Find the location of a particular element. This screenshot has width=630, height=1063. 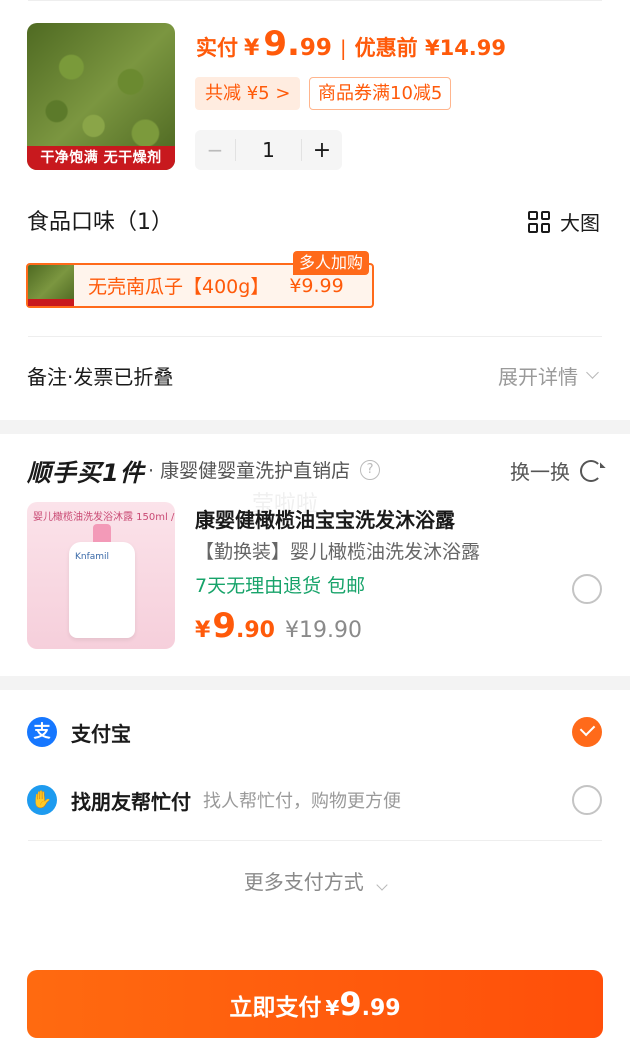

addon-price: ¥ 9 .90 ¥19.90 is located at coordinates (278, 626).